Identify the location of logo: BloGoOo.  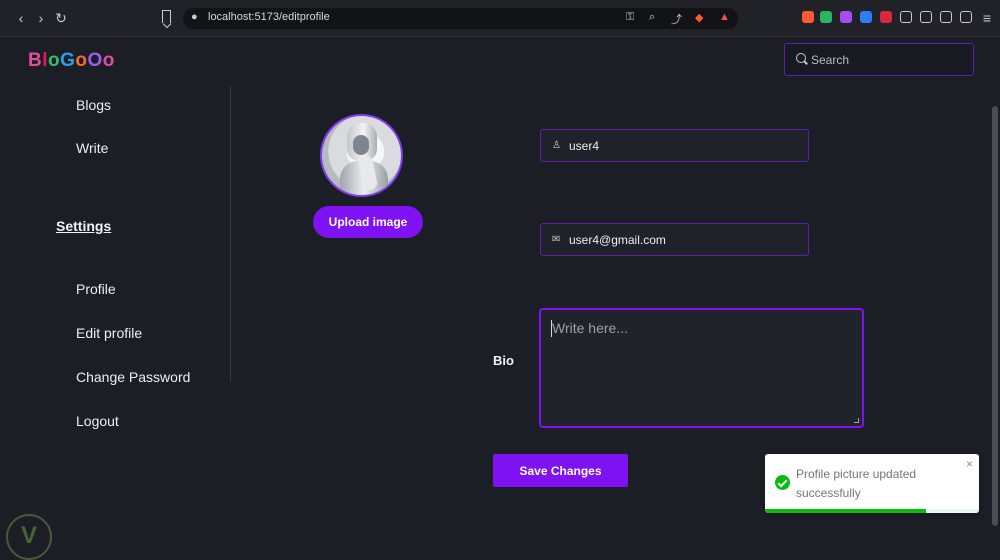
(71, 61).